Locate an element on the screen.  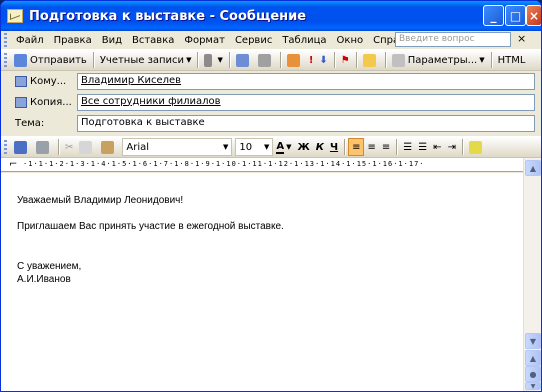
increase-indent-button: ⇥ is located at coordinates (452, 147).